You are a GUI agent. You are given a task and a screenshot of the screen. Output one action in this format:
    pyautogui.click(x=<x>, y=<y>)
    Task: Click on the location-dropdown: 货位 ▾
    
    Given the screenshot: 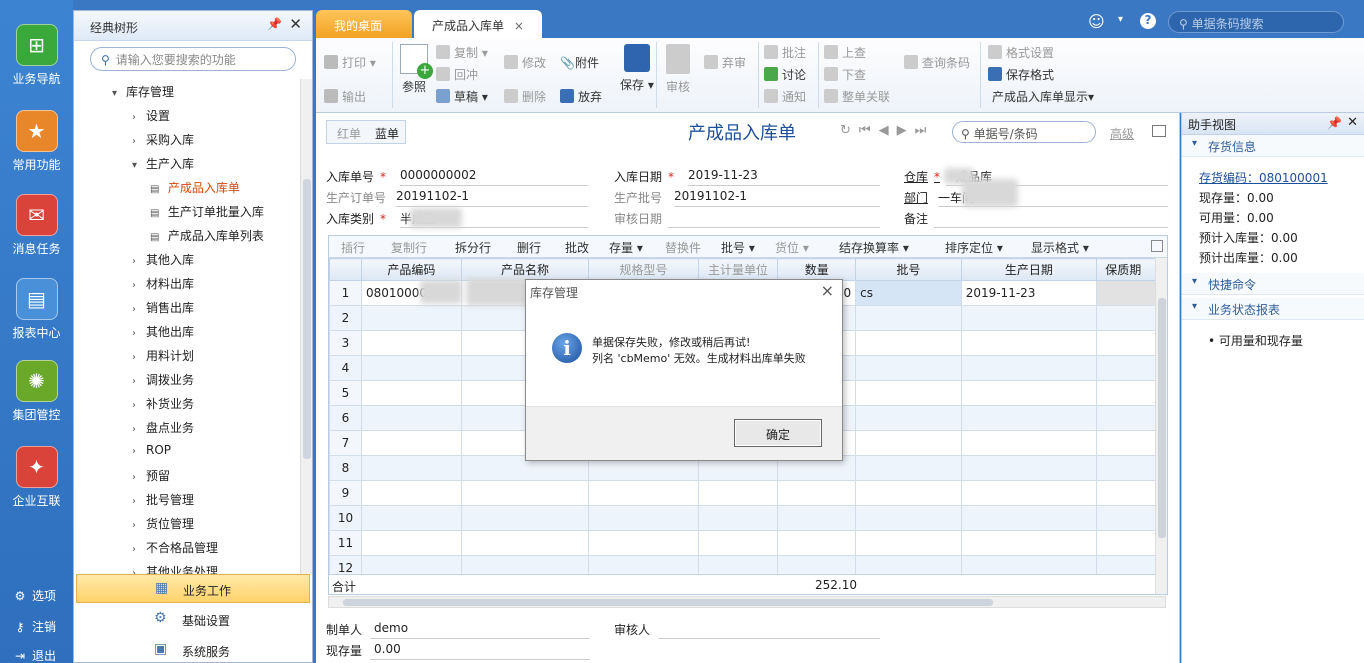 What is the action you would take?
    pyautogui.click(x=792, y=247)
    